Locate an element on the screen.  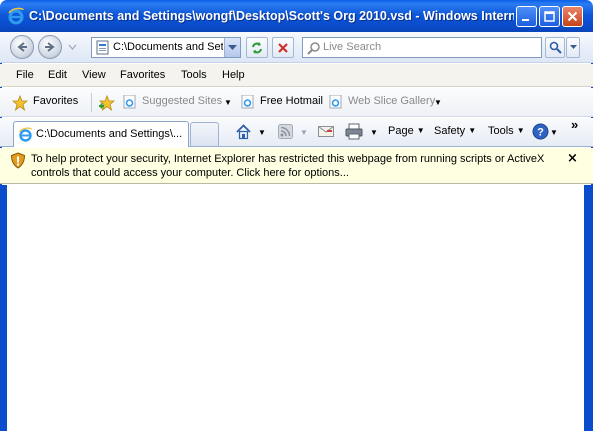
menu-edit: Edit is located at coordinates (57, 75).